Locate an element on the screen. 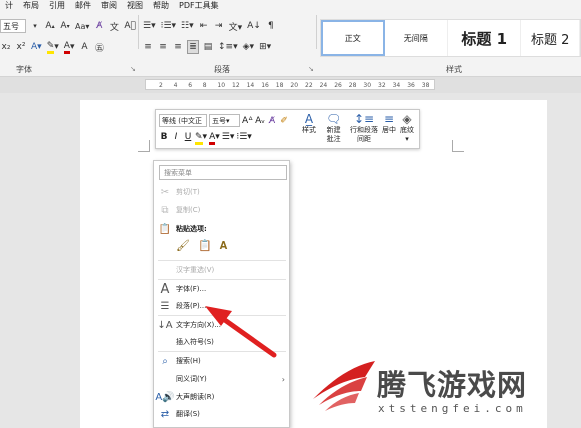 Image resolution: width=581 pixels, height=428 pixels. watermark-logo-icon is located at coordinates (344, 386).